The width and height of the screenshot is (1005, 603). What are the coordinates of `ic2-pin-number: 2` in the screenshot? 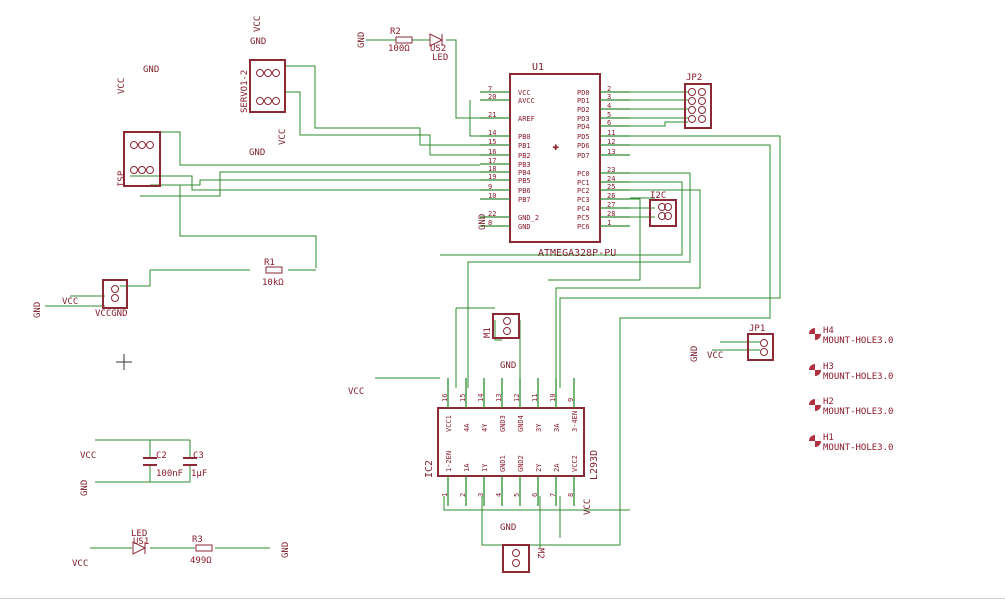 It's located at (463, 495).